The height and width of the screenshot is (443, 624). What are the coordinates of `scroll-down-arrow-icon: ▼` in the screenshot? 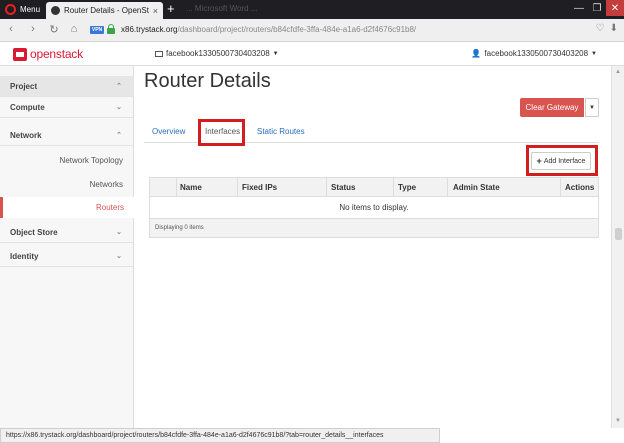 It's located at (618, 421).